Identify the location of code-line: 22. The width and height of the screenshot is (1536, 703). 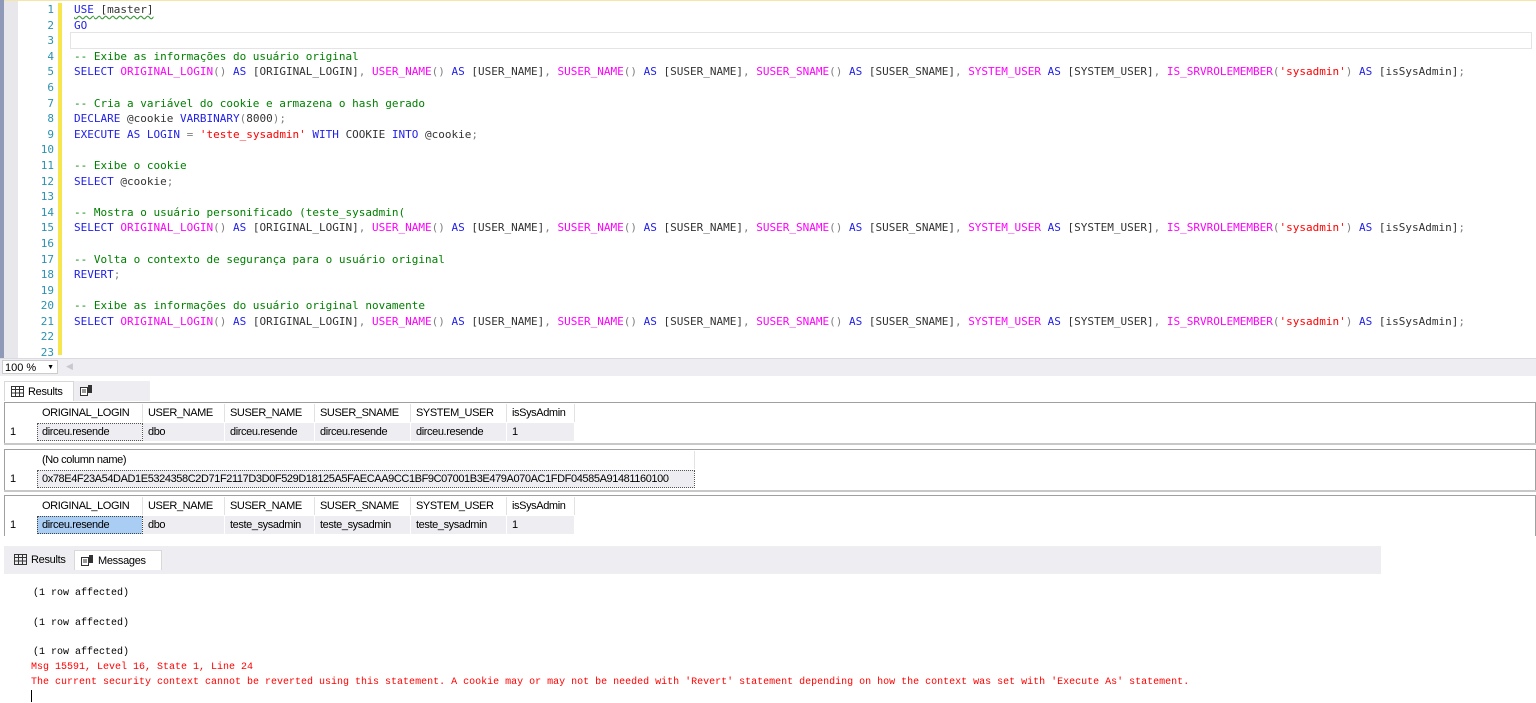
(768, 337).